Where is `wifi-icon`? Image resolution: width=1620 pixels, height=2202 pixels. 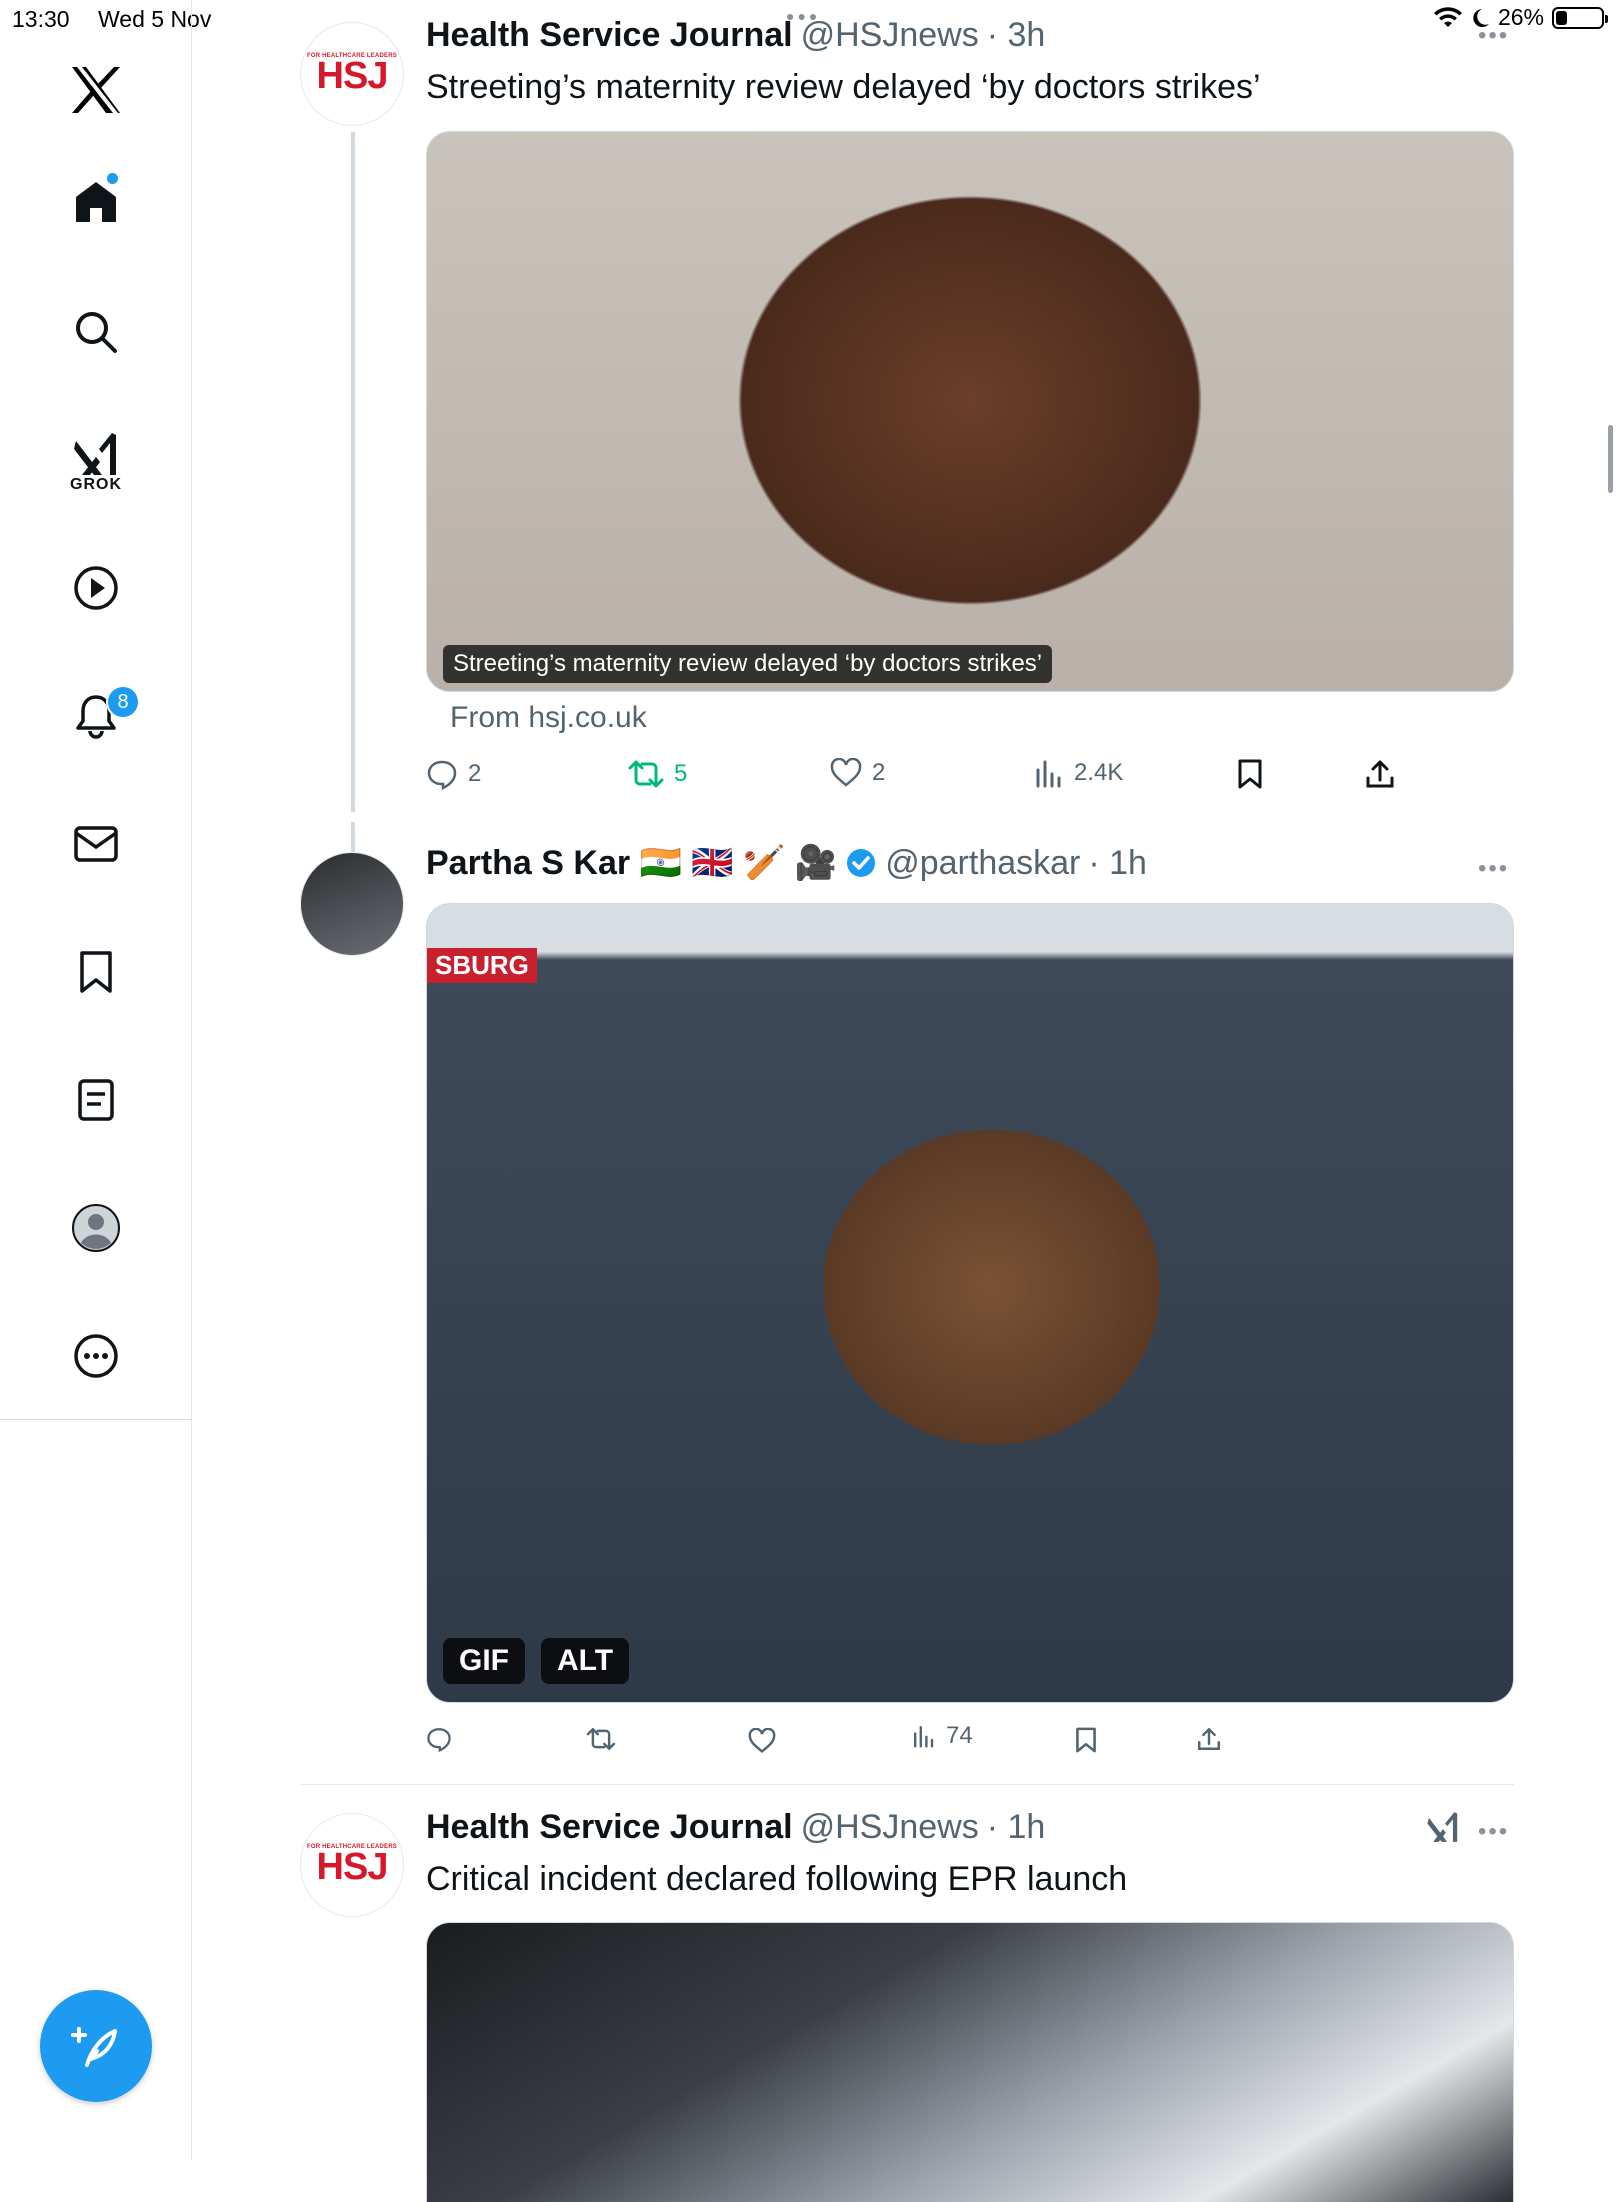
wifi-icon is located at coordinates (1447, 16).